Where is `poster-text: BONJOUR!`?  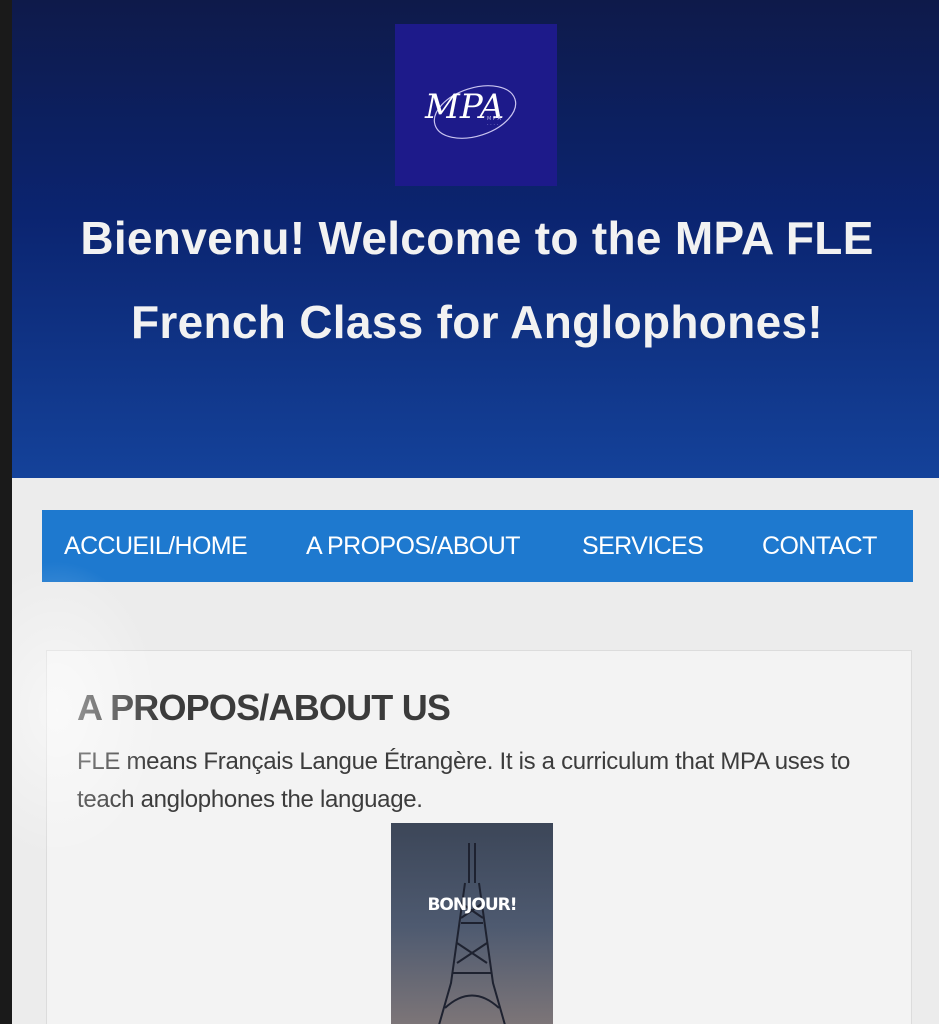
poster-text: BONJOUR! is located at coordinates (472, 905).